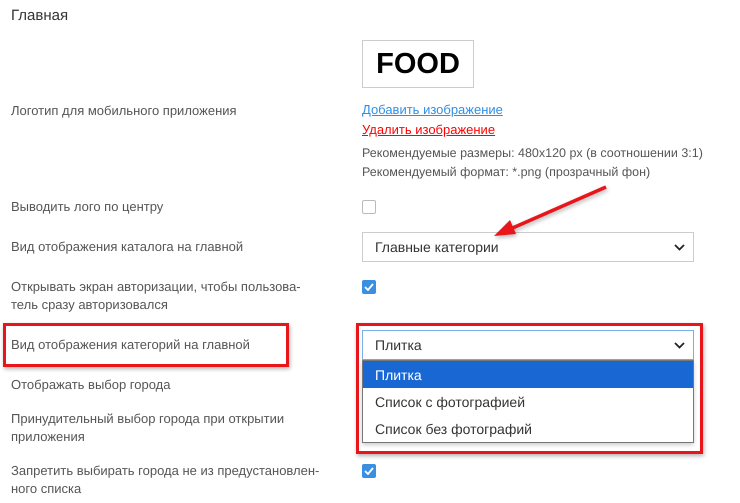 Image resolution: width=740 pixels, height=503 pixels. What do you see at coordinates (532, 153) in the screenshot?
I see `hint-text: Рекомендуемые размеры: 480x120 px (в соотношении 3:1)` at bounding box center [532, 153].